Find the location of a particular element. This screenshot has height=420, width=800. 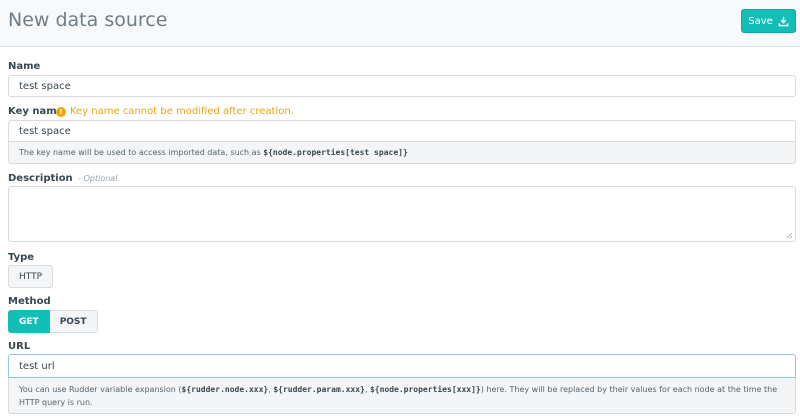

save-button: Save is located at coordinates (768, 21).